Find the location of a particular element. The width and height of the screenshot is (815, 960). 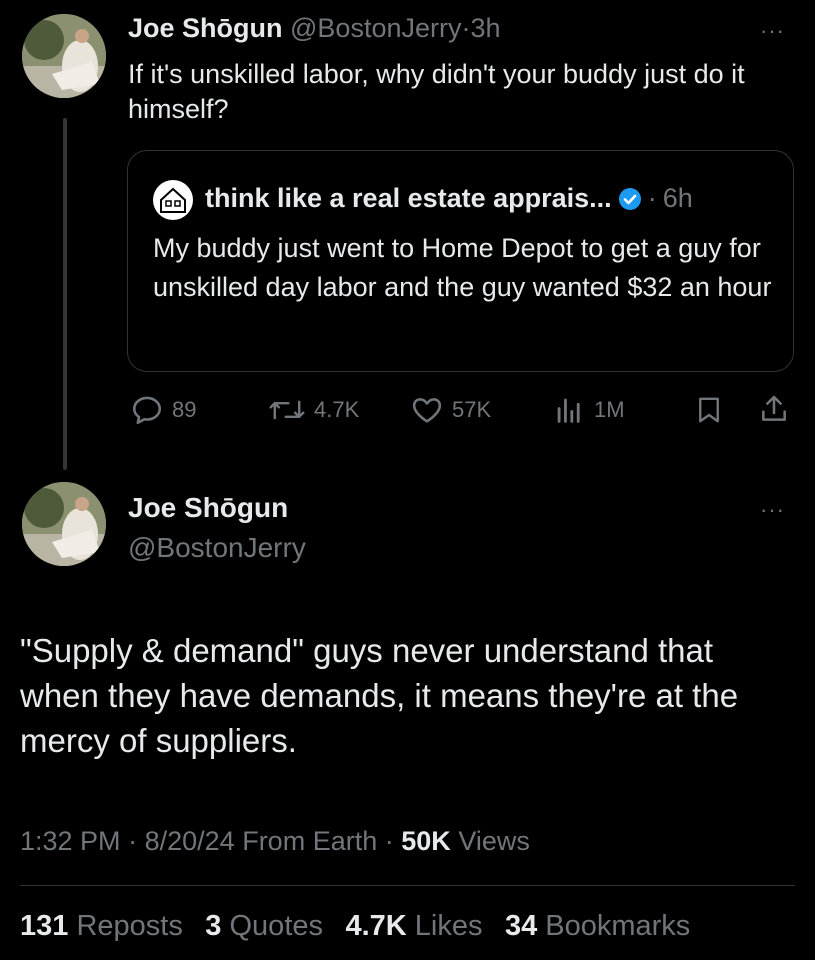

reply-button: 89 is located at coordinates (163, 410).